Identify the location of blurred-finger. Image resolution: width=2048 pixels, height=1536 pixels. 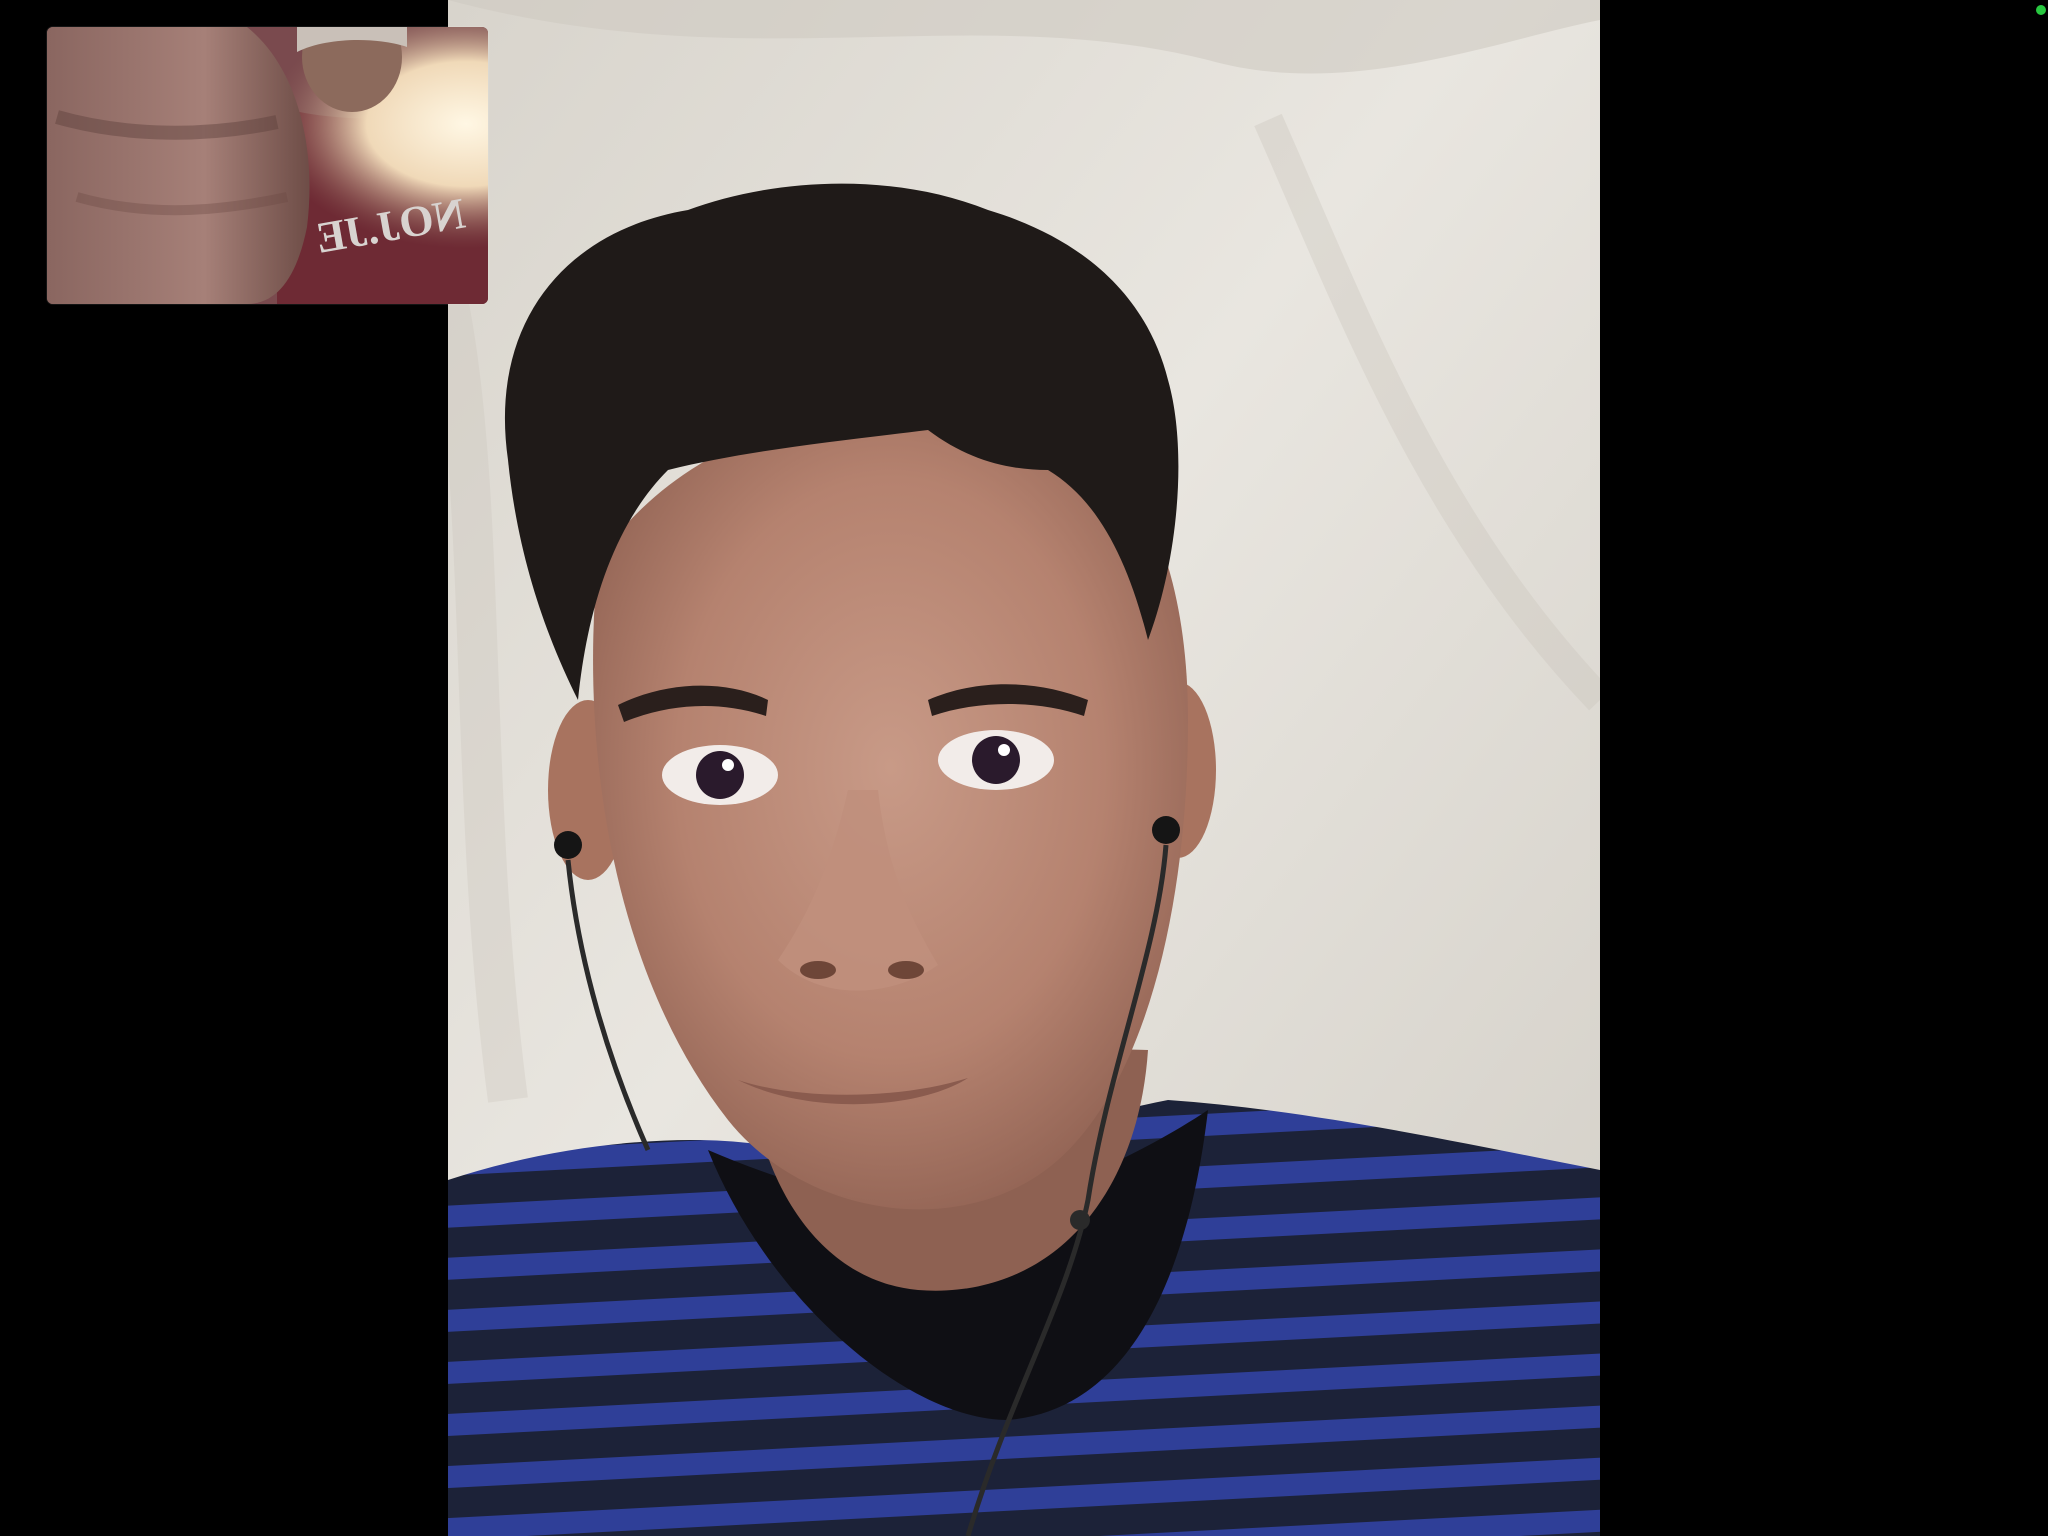
(178, 165).